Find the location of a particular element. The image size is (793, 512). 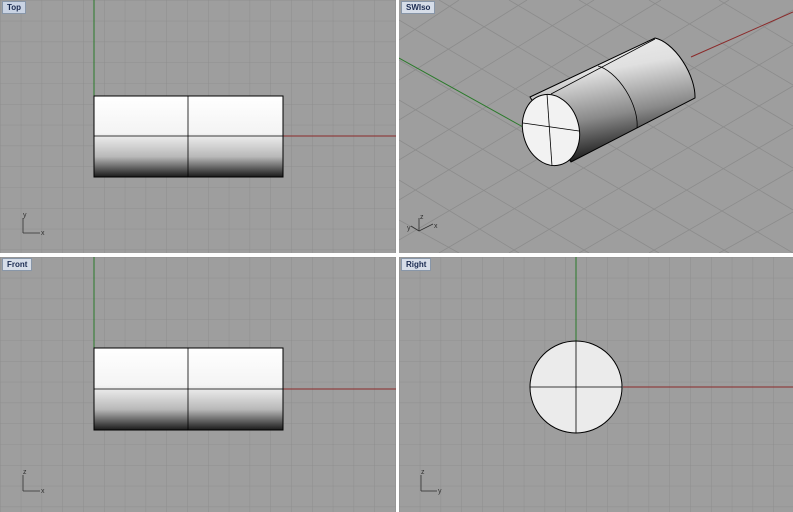

y-axis-line is located at coordinates (461, 92).